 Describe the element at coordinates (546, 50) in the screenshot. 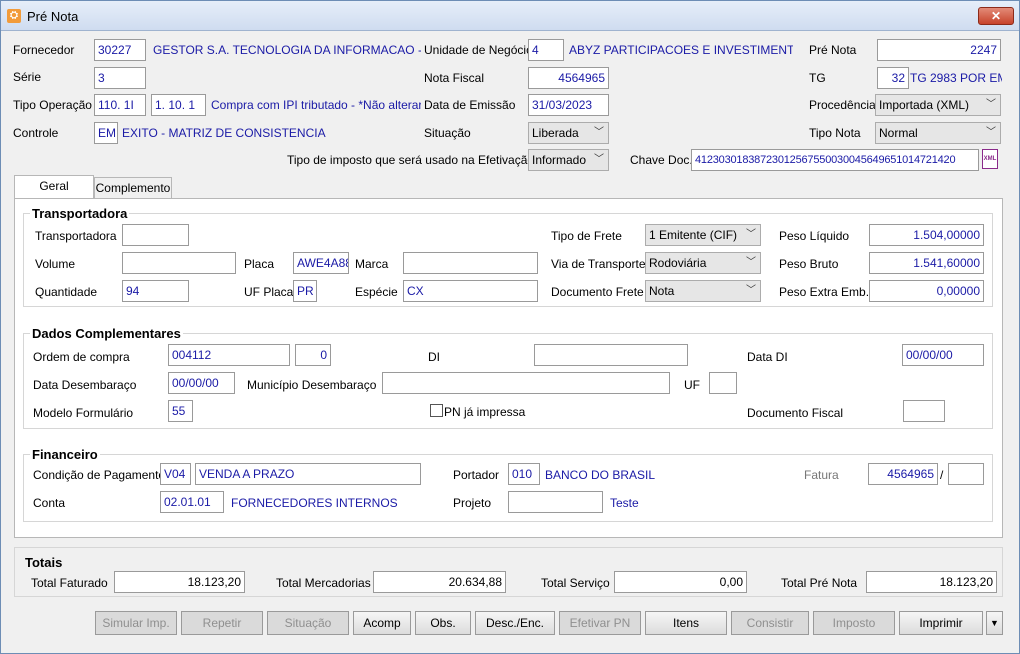

I see `unidade-code-field: 4` at that location.